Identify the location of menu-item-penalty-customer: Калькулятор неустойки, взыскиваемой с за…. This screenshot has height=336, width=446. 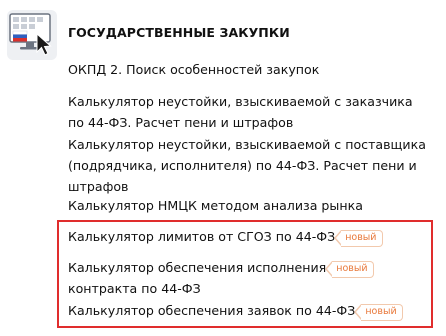
(250, 112).